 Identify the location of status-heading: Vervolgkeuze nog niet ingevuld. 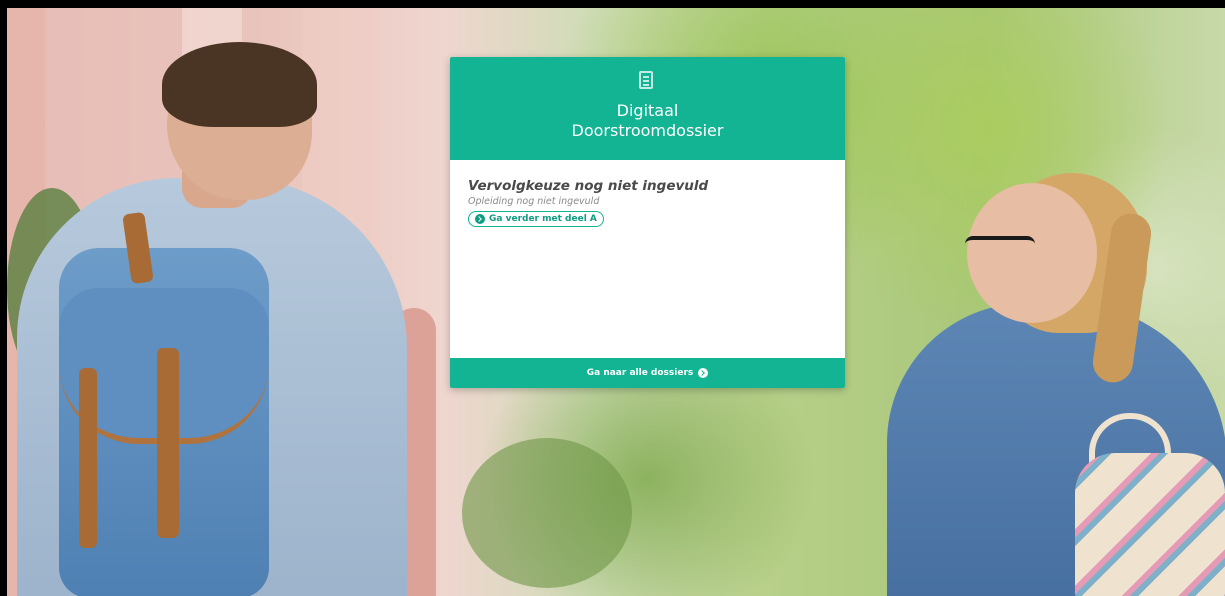
(588, 186).